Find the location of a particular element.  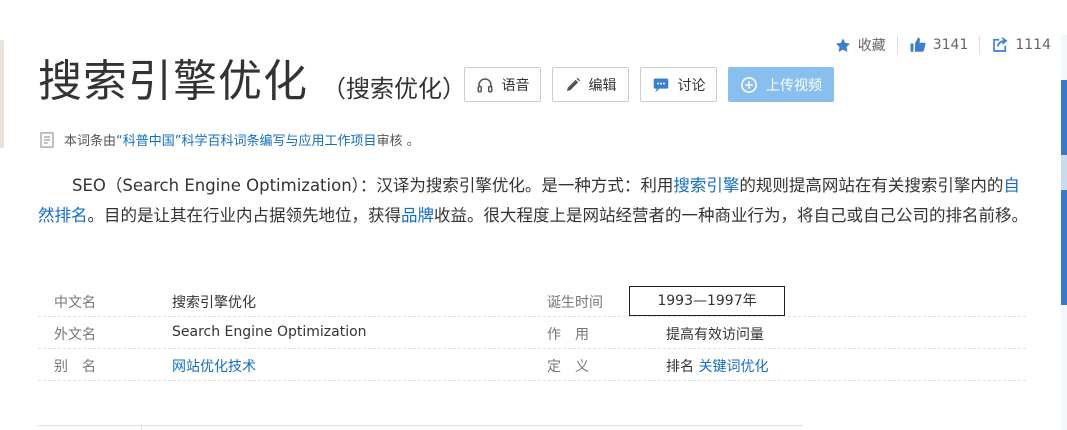

info-value-alias-link: 网站优化技术 is located at coordinates (214, 366).